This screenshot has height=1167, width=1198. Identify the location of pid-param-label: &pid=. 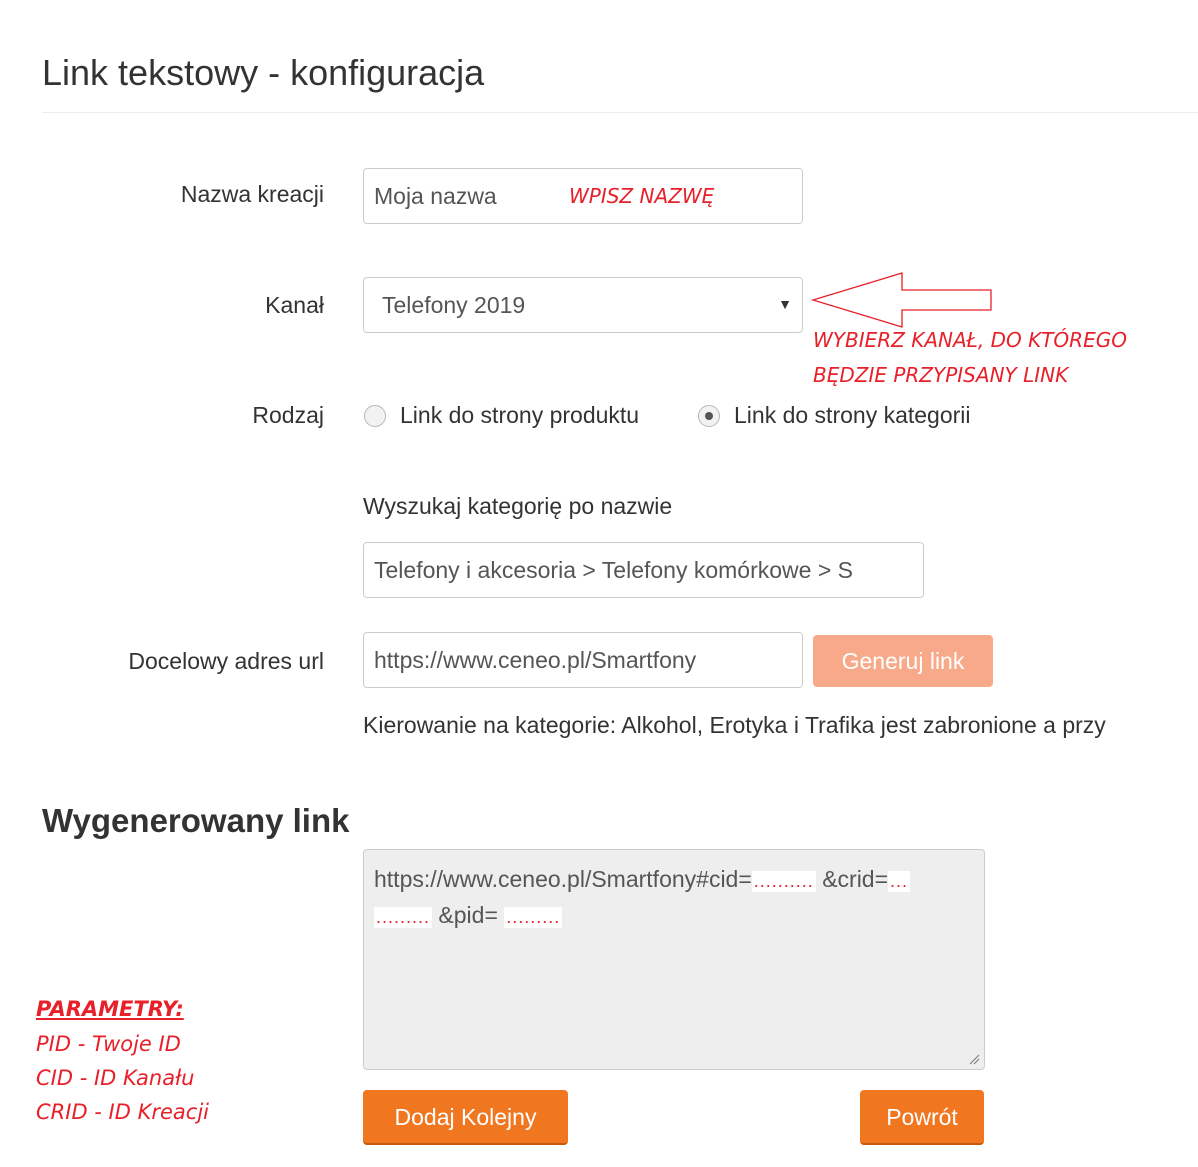
(468, 915).